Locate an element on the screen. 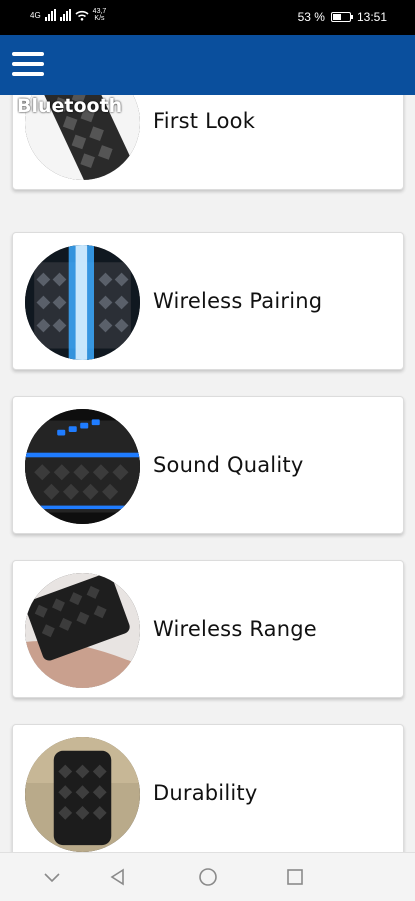 This screenshot has width=415, height=901. status-right: 53 % 13:51 is located at coordinates (342, 17).